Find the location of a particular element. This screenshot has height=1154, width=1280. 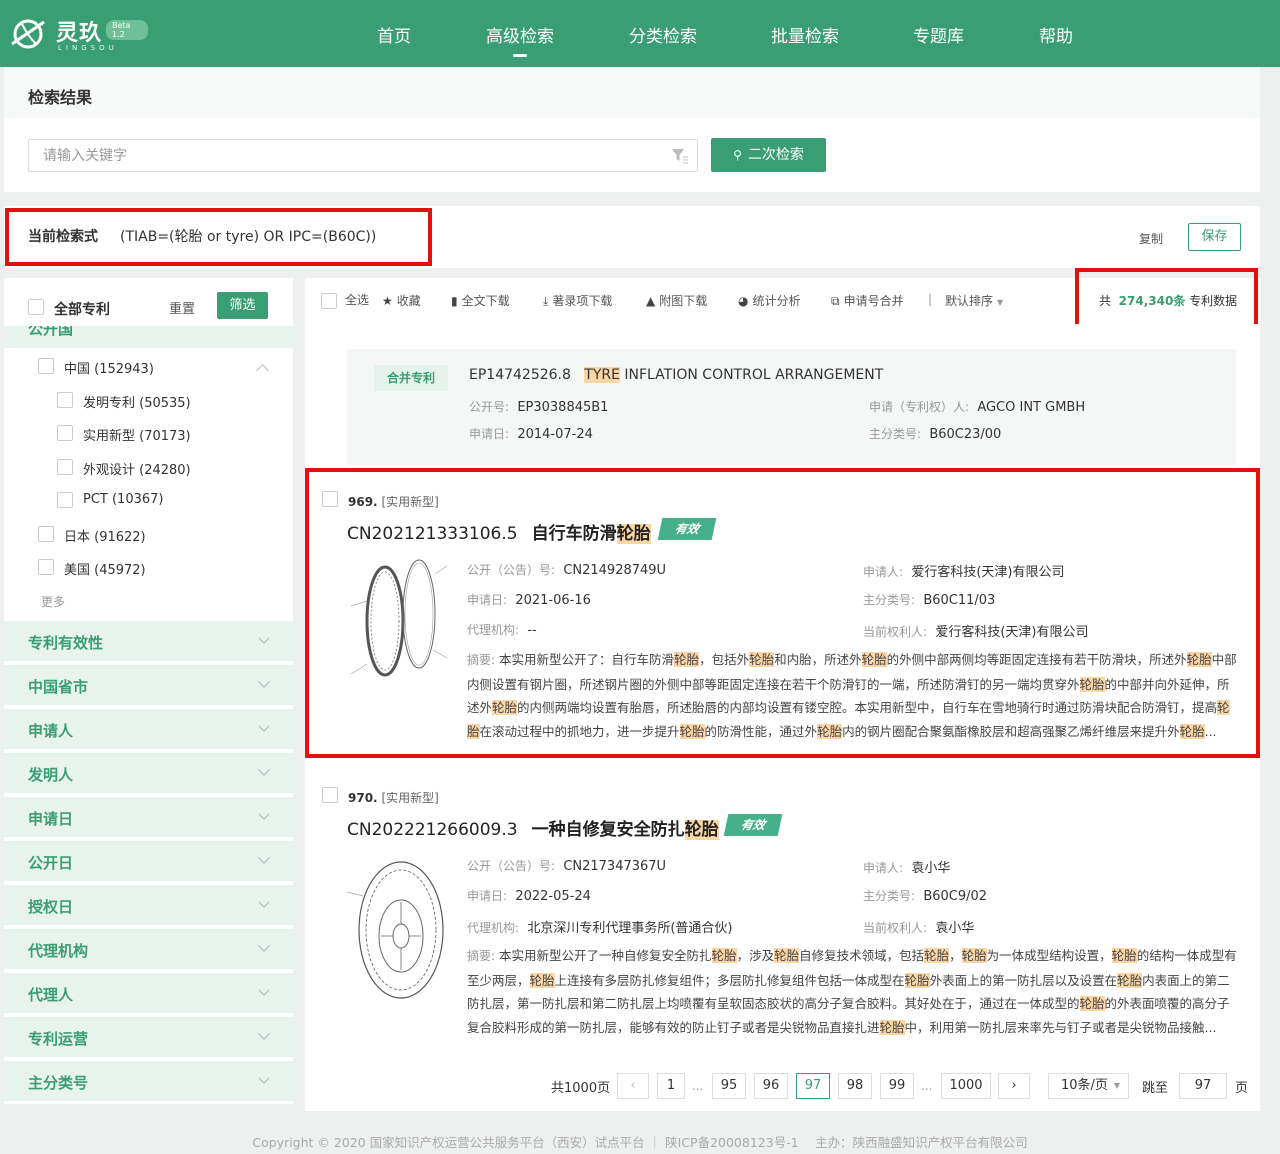

jump-input: 97 is located at coordinates (1203, 1086).